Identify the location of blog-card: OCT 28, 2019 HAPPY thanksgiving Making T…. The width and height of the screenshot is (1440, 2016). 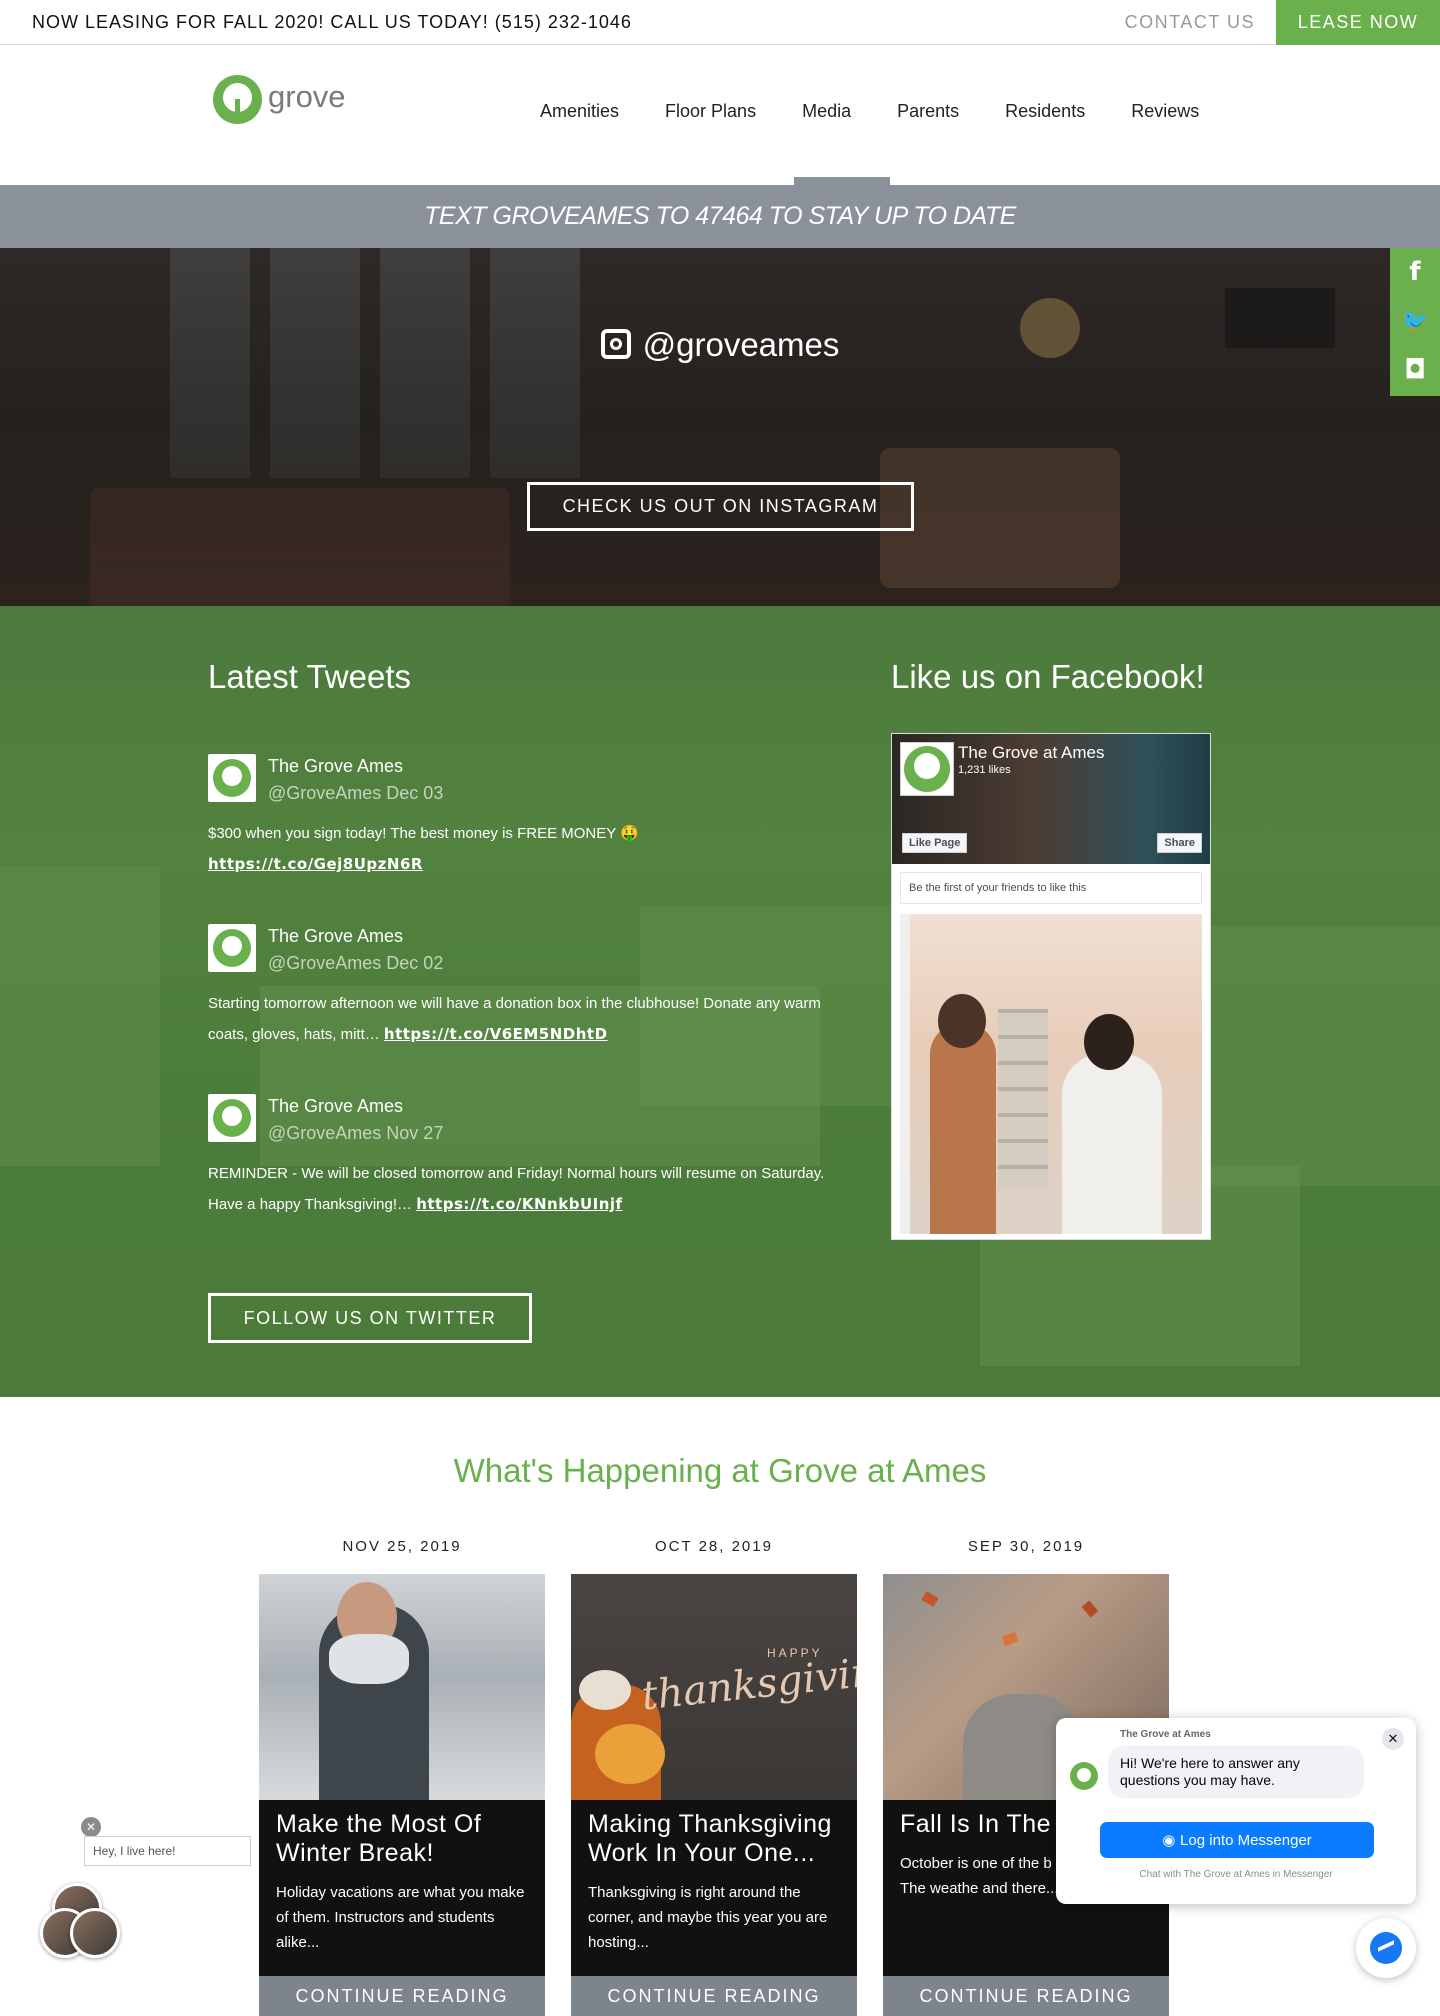
(714, 1777).